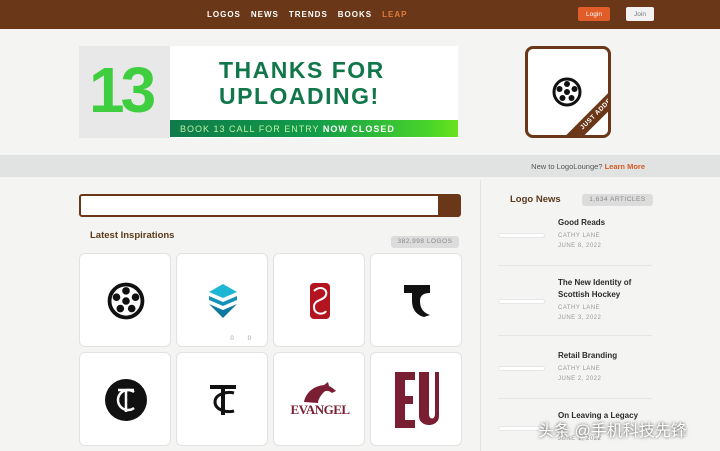  What do you see at coordinates (448, 205) in the screenshot?
I see `search-button` at bounding box center [448, 205].